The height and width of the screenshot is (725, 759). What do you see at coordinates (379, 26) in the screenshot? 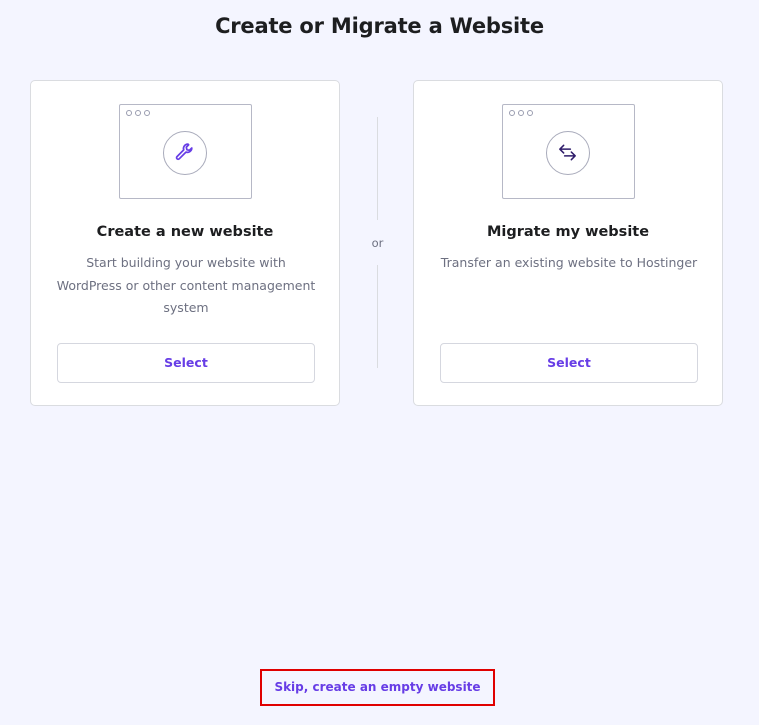
I see `page-title: Create or Migrate a Website` at bounding box center [379, 26].